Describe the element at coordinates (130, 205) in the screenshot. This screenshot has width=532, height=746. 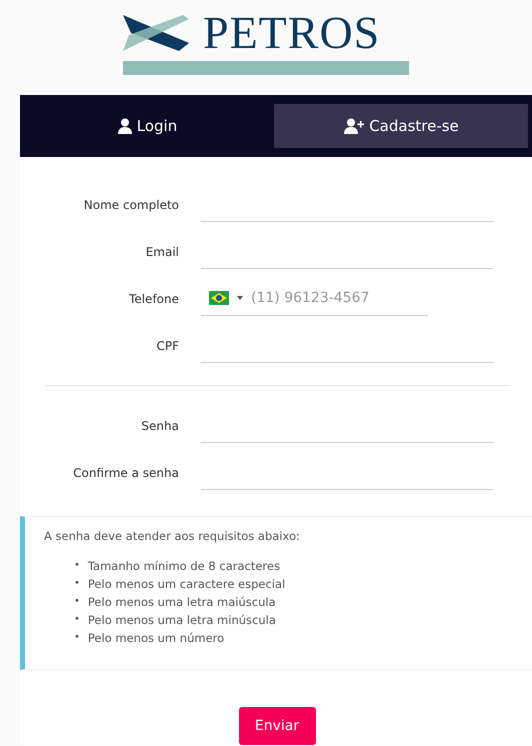
I see `field-label: Nome completo` at that location.